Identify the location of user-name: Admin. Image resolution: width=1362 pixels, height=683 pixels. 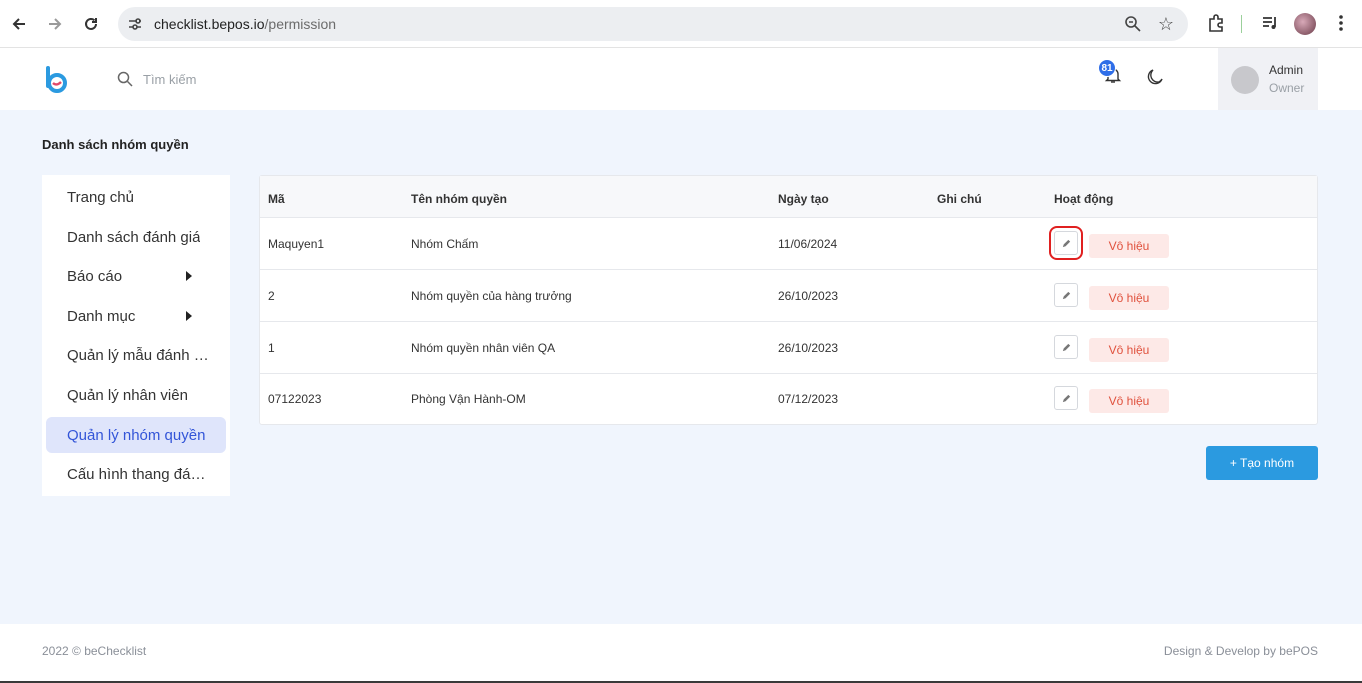
(1286, 70).